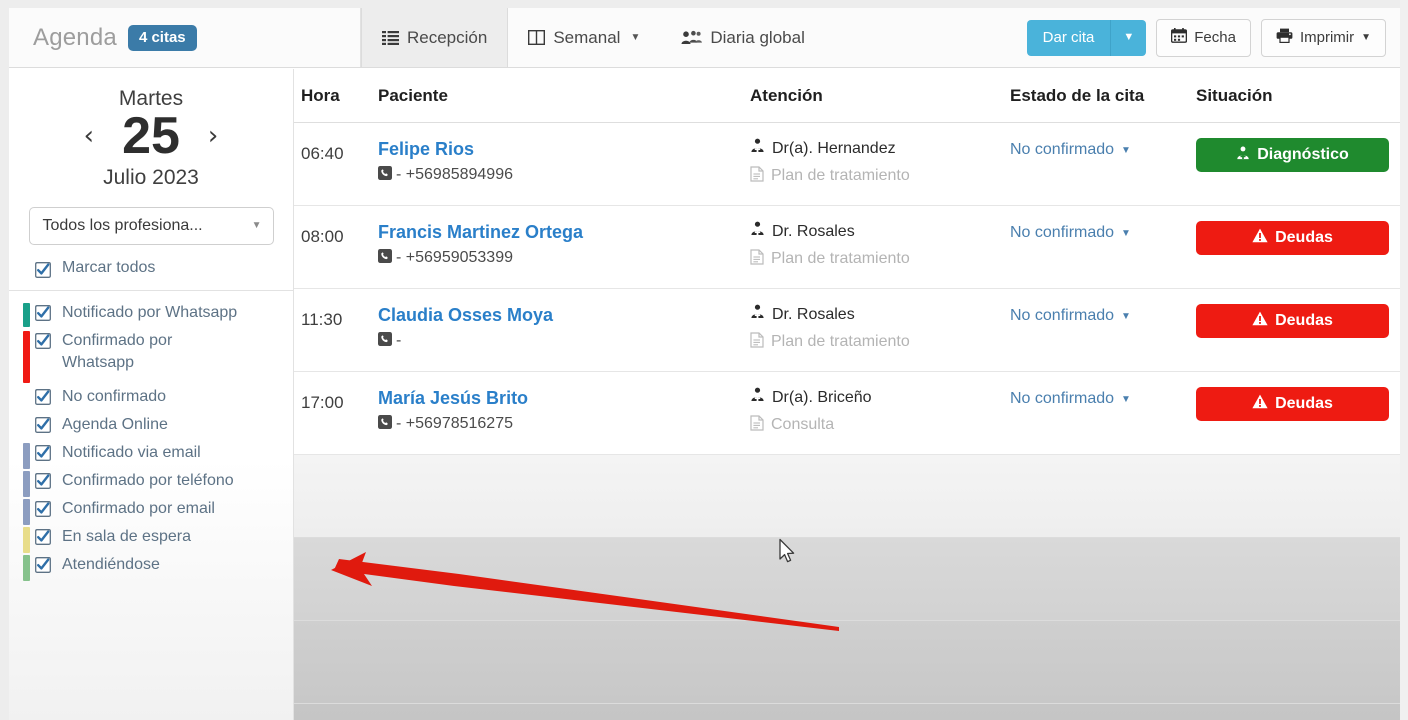 This screenshot has height=720, width=1408. What do you see at coordinates (564, 315) in the screenshot?
I see `patient-name-link: Claudia Osses Moya` at bounding box center [564, 315].